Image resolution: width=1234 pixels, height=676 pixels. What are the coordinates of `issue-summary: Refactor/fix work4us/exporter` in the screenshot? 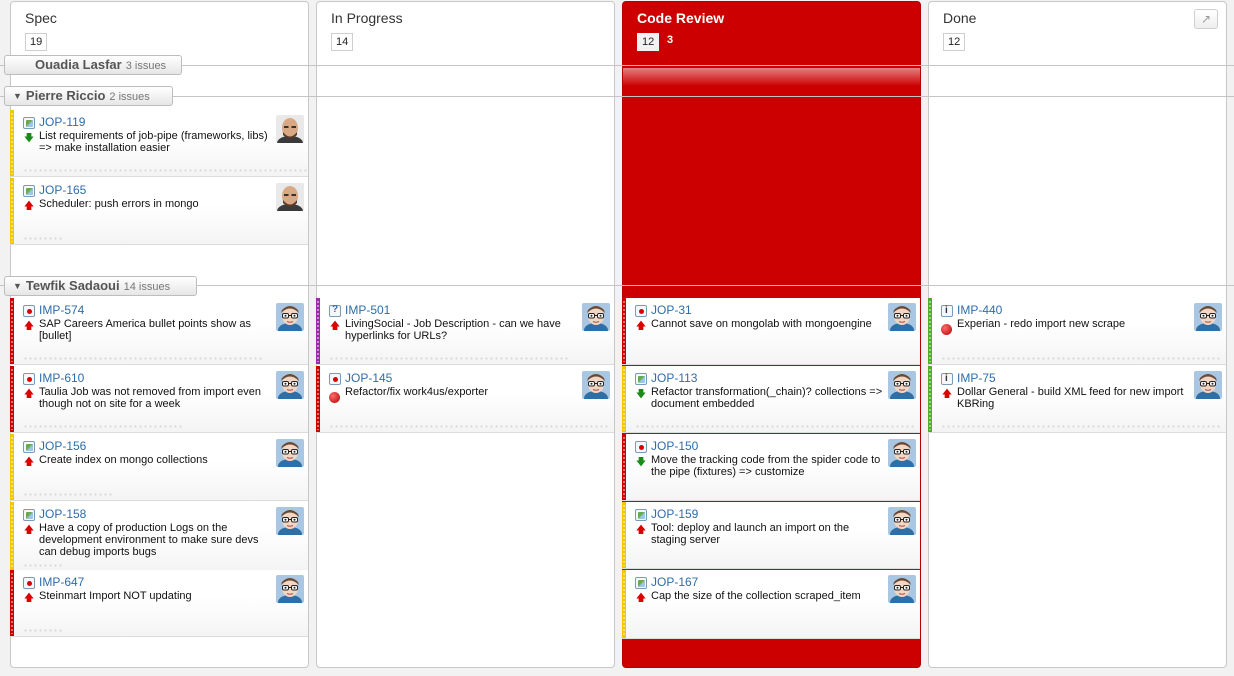 It's located at (417, 392).